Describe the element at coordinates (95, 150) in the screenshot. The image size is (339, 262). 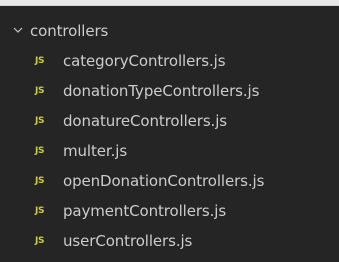
I see `file-label: multer.js` at that location.